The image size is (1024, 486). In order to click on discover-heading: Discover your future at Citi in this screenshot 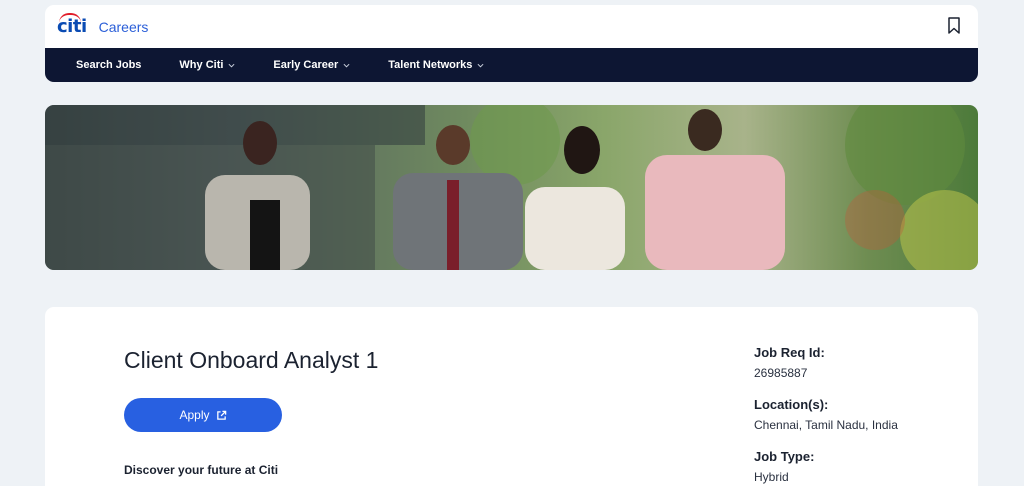, I will do `click(201, 470)`.